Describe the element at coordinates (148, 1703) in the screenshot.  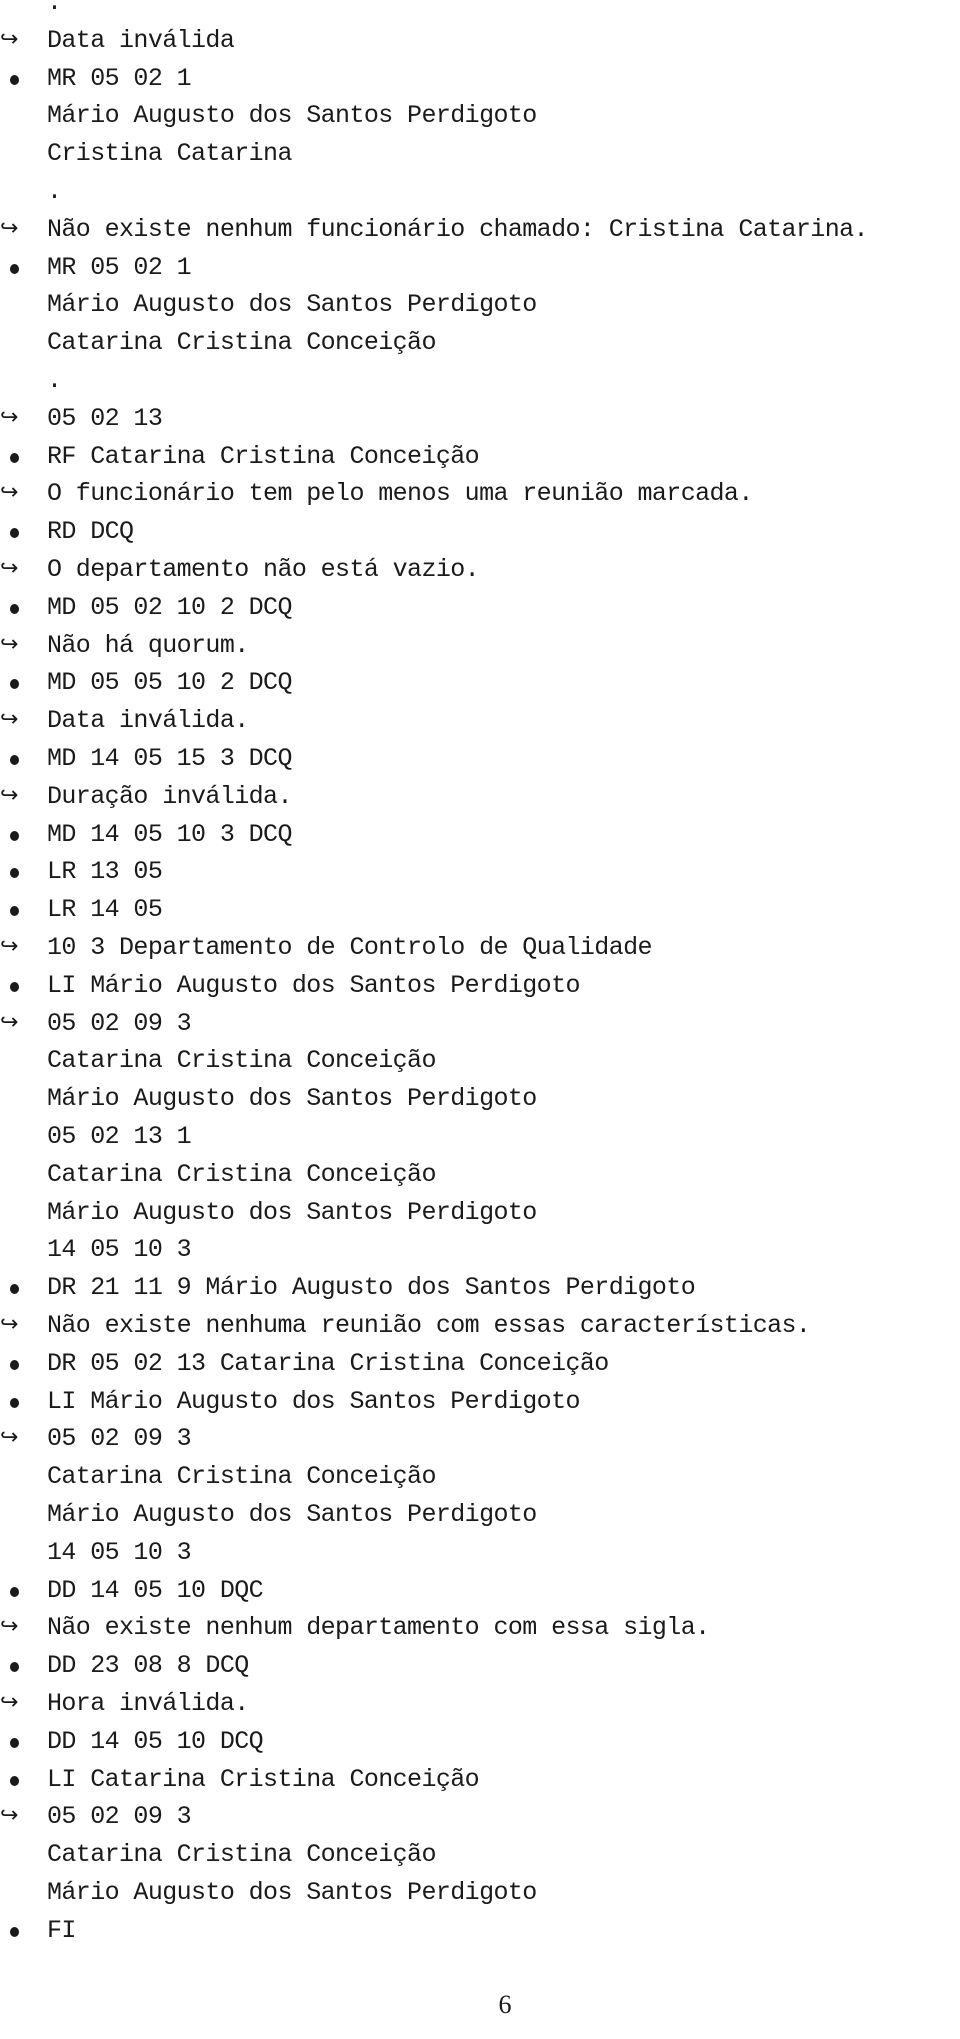
I see `line-text: Hora inválida.` at that location.